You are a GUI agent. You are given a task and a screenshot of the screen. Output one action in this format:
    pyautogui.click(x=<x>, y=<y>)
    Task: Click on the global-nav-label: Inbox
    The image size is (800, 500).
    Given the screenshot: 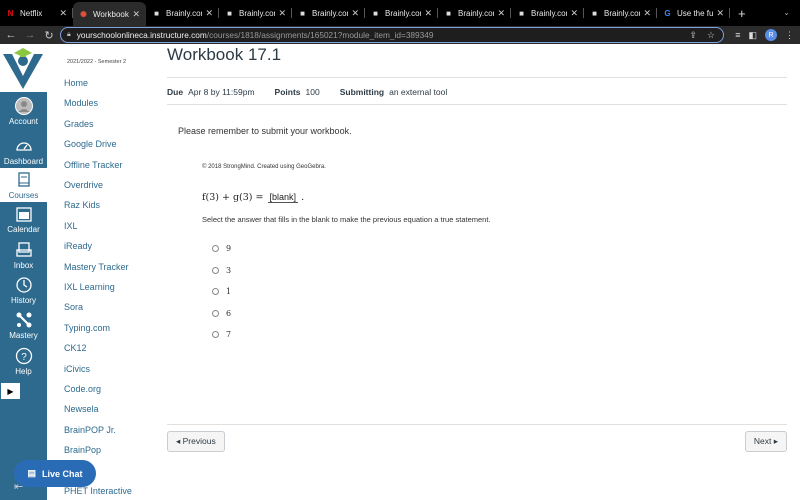 What is the action you would take?
    pyautogui.click(x=23, y=265)
    